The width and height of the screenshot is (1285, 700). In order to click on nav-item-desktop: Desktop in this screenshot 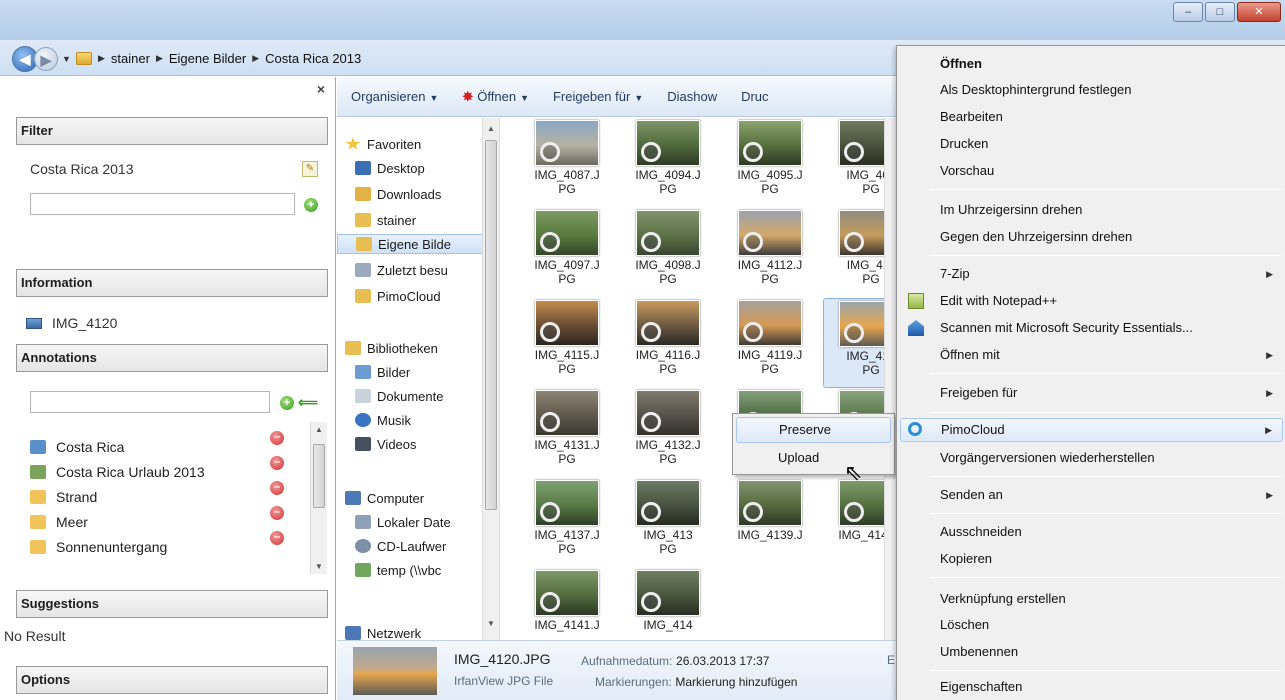, I will do `click(390, 168)`.